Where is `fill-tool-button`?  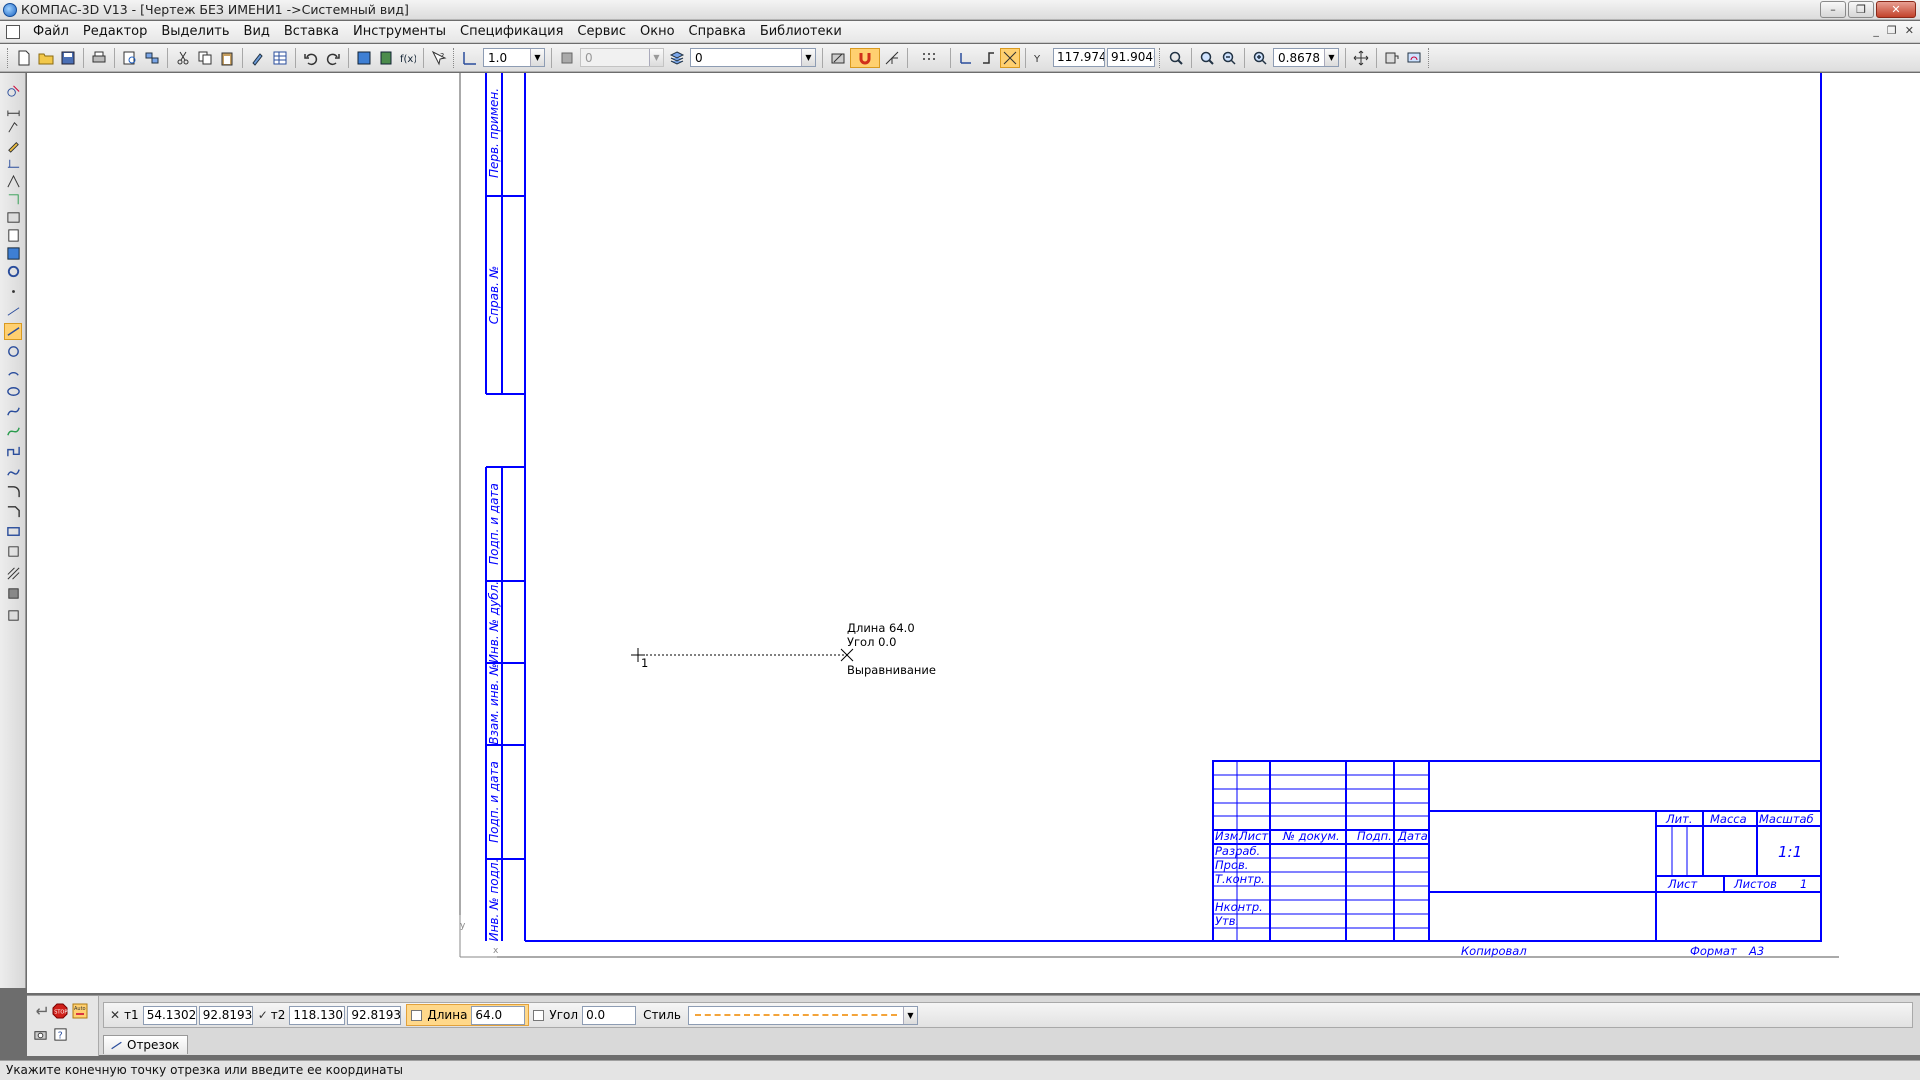 fill-tool-button is located at coordinates (13, 593).